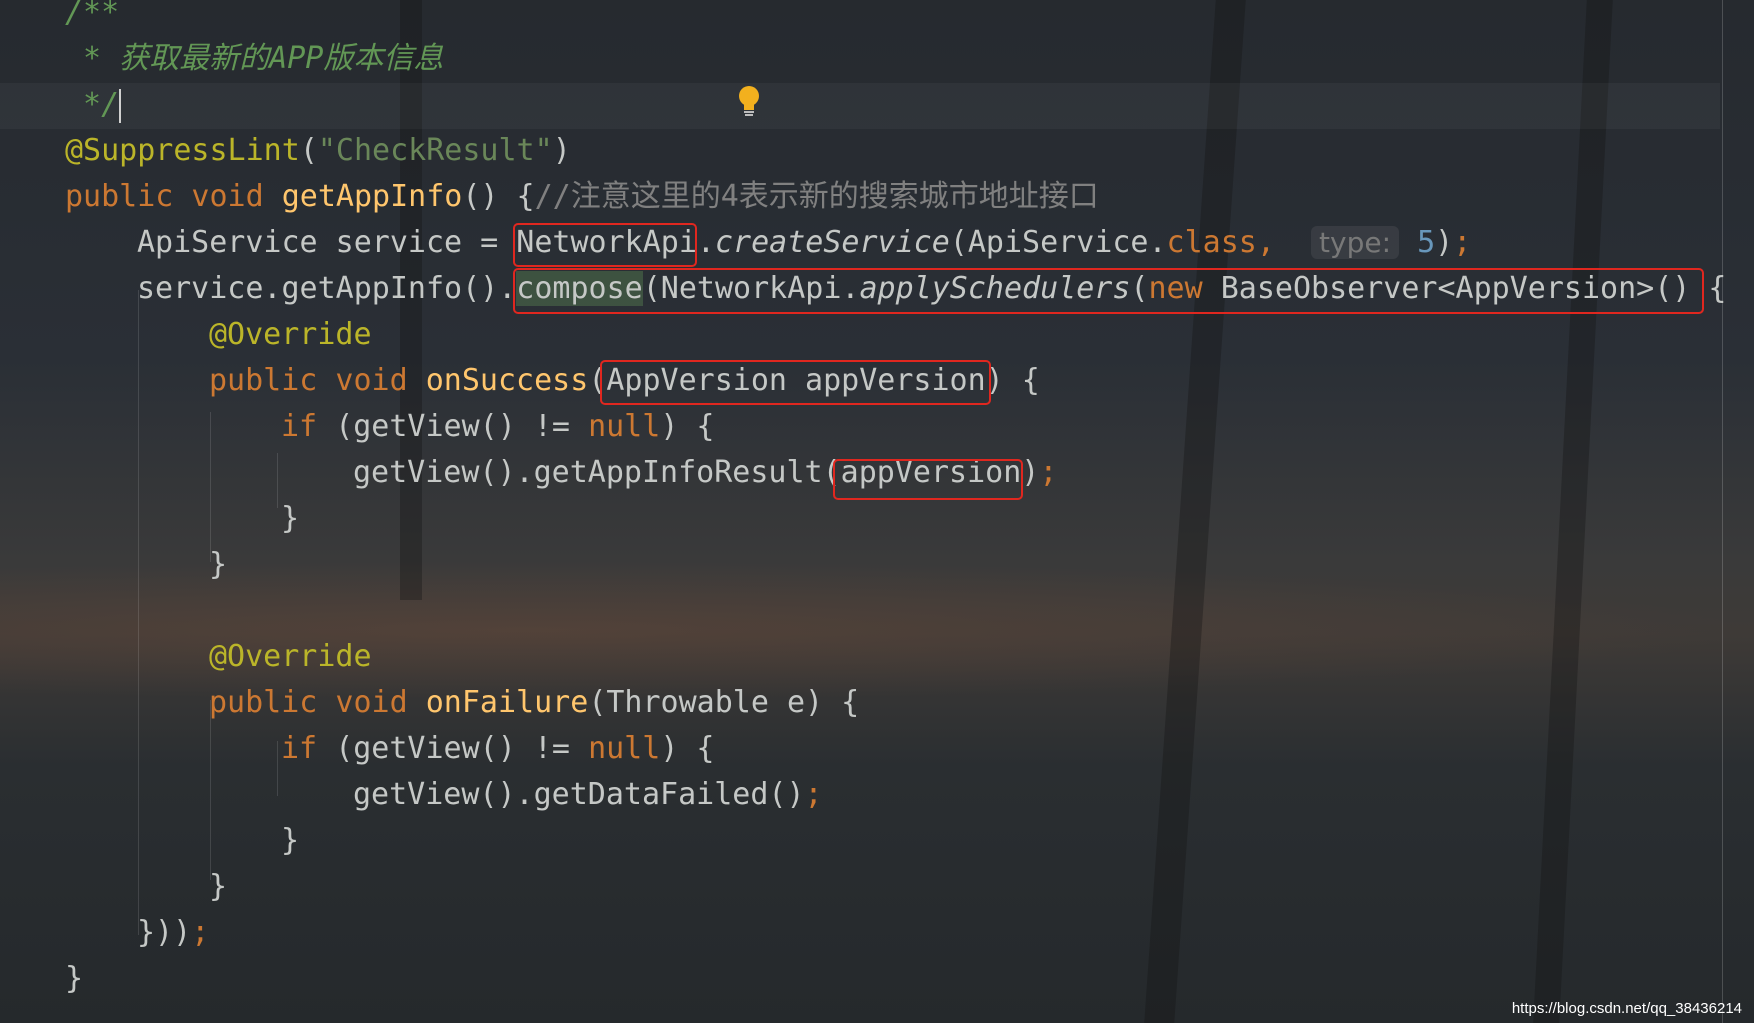 This screenshot has width=1754, height=1023. I want to click on code-token: (, so click(308, 150).